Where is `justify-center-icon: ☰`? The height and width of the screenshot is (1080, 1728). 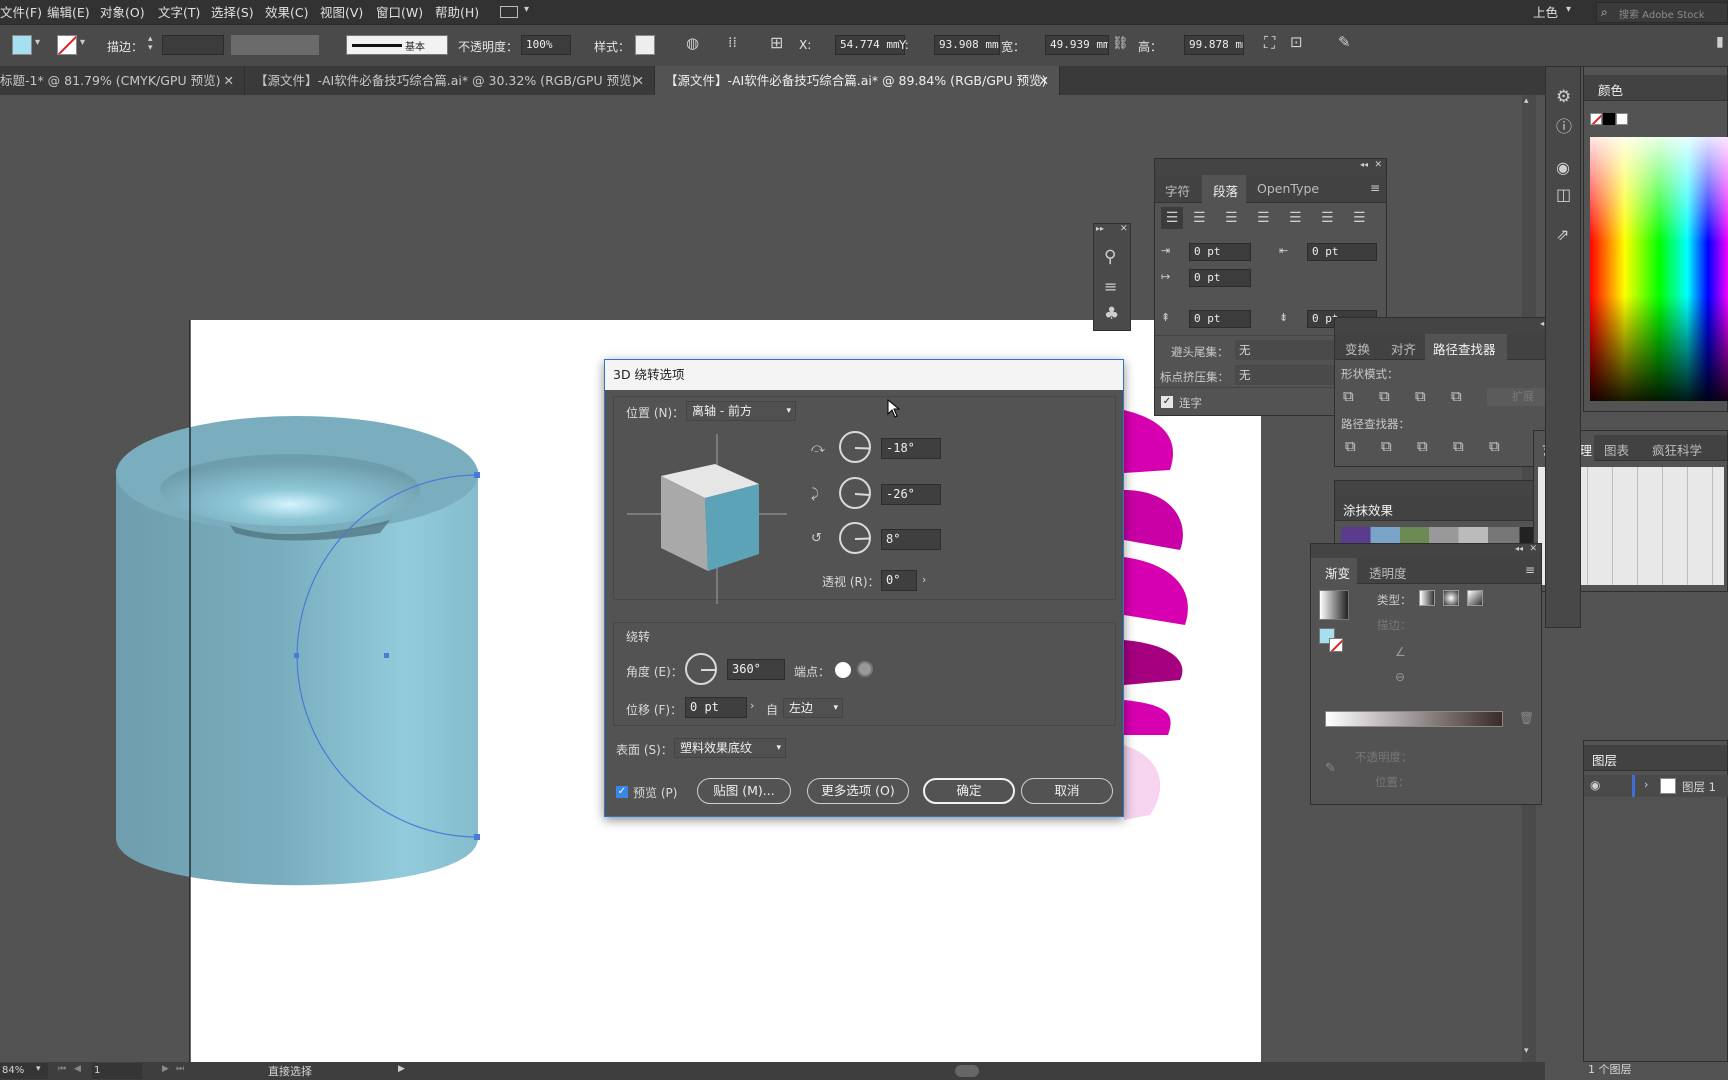
justify-center-icon: ☰ is located at coordinates (1295, 218).